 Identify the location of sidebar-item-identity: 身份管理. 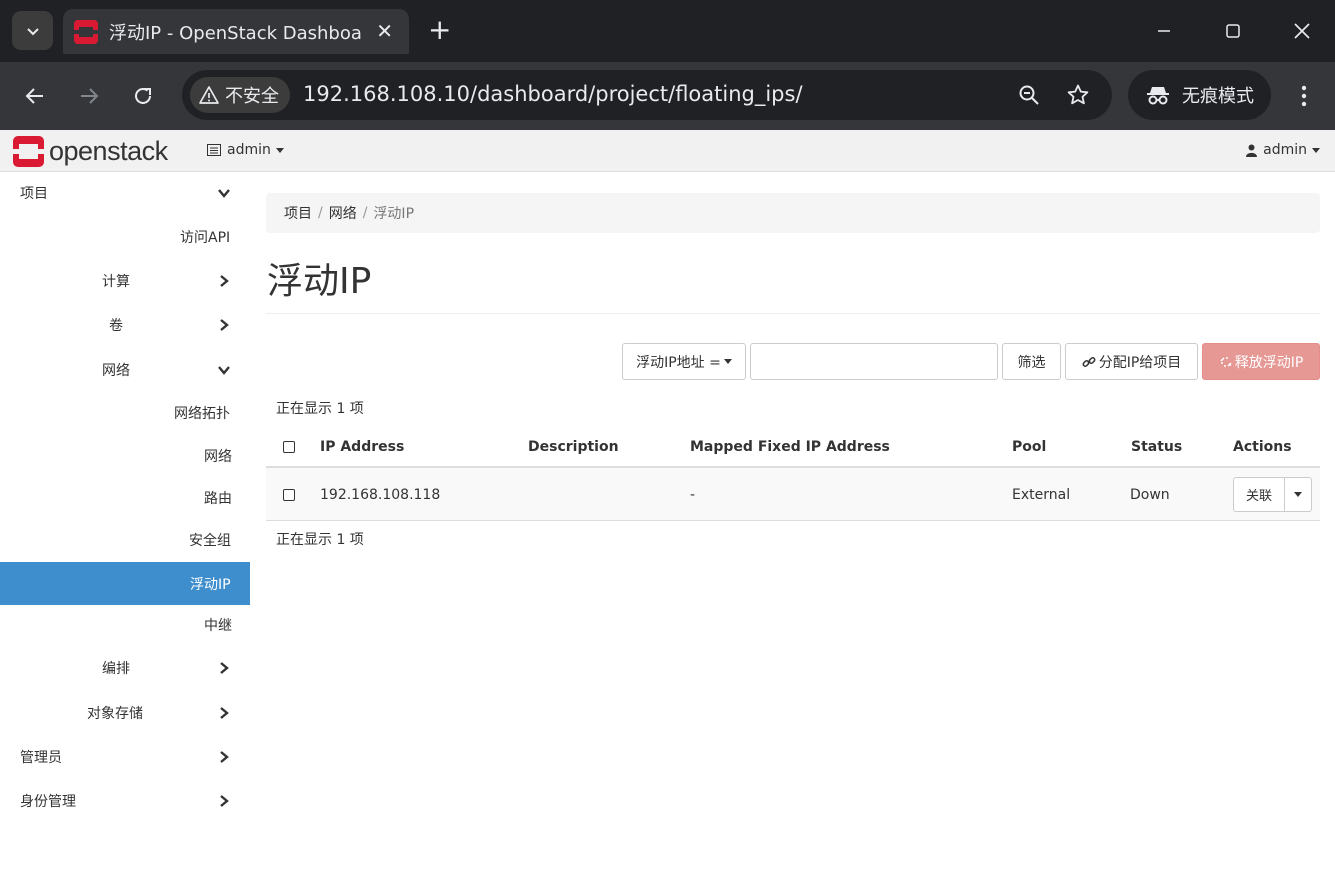
(125, 801).